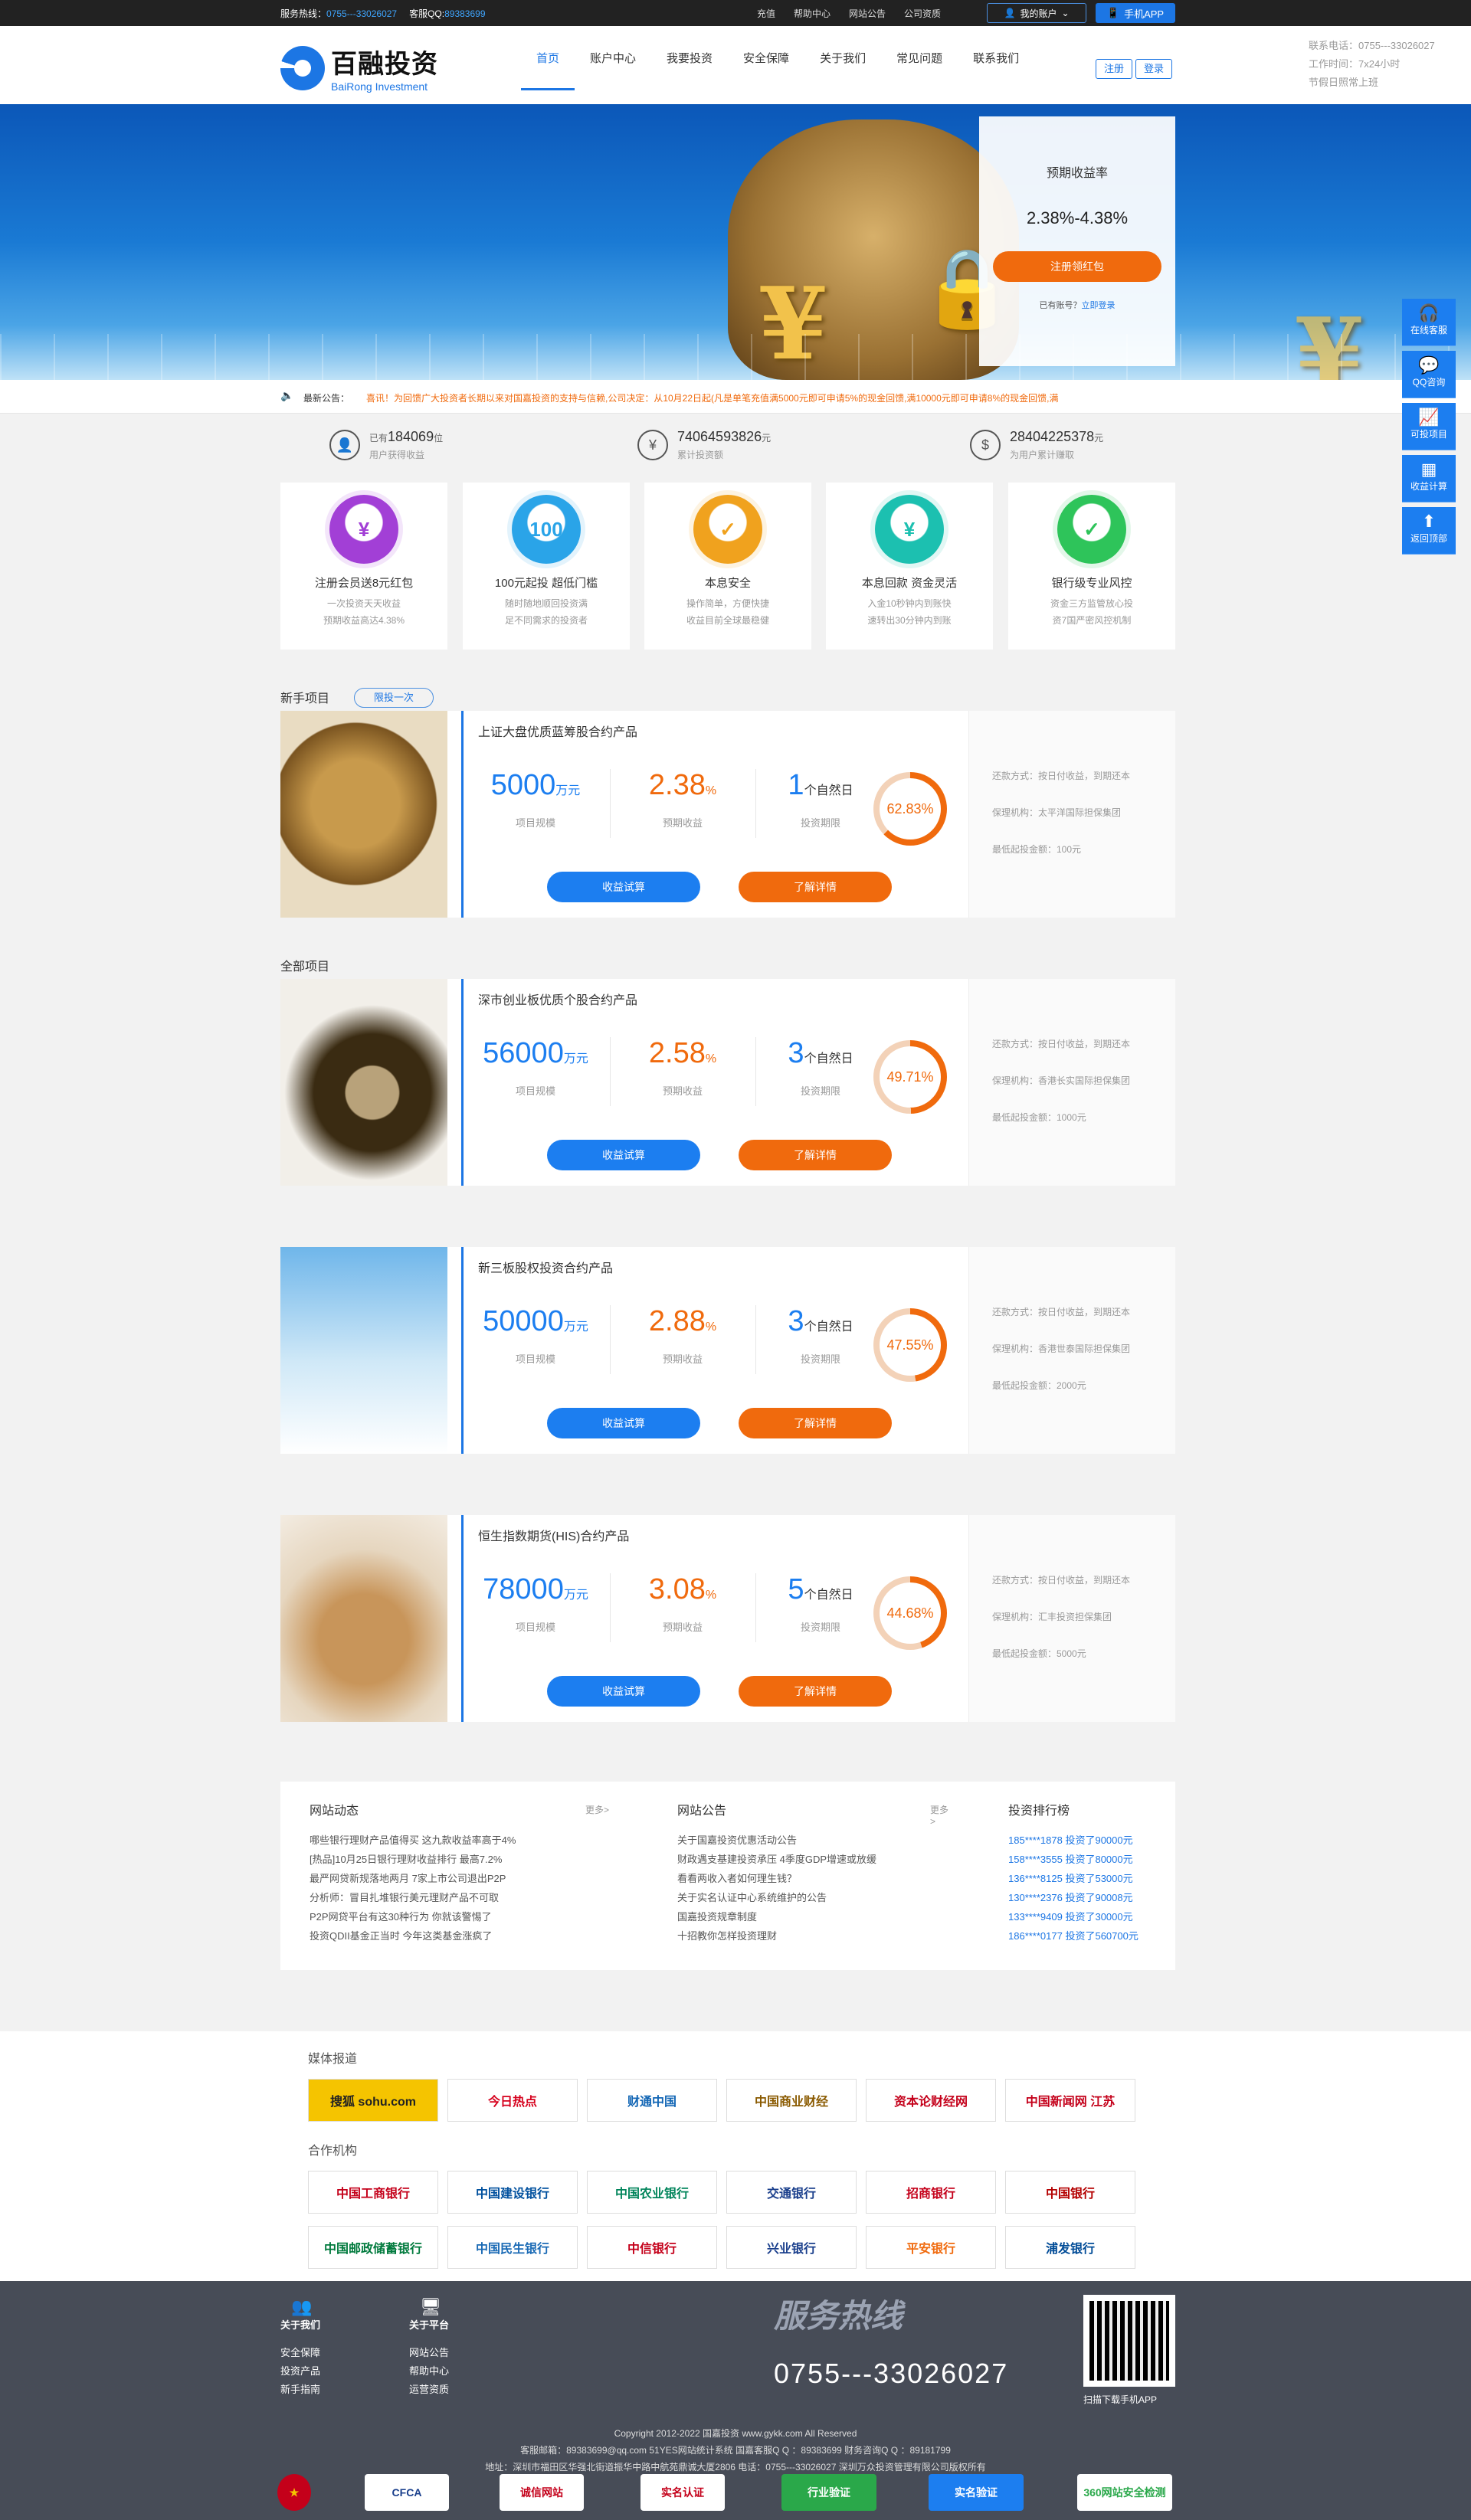 The image size is (1471, 2520). I want to click on news-item: P2P网贷平台有这30种行为 你就该警惕了, so click(463, 1916).